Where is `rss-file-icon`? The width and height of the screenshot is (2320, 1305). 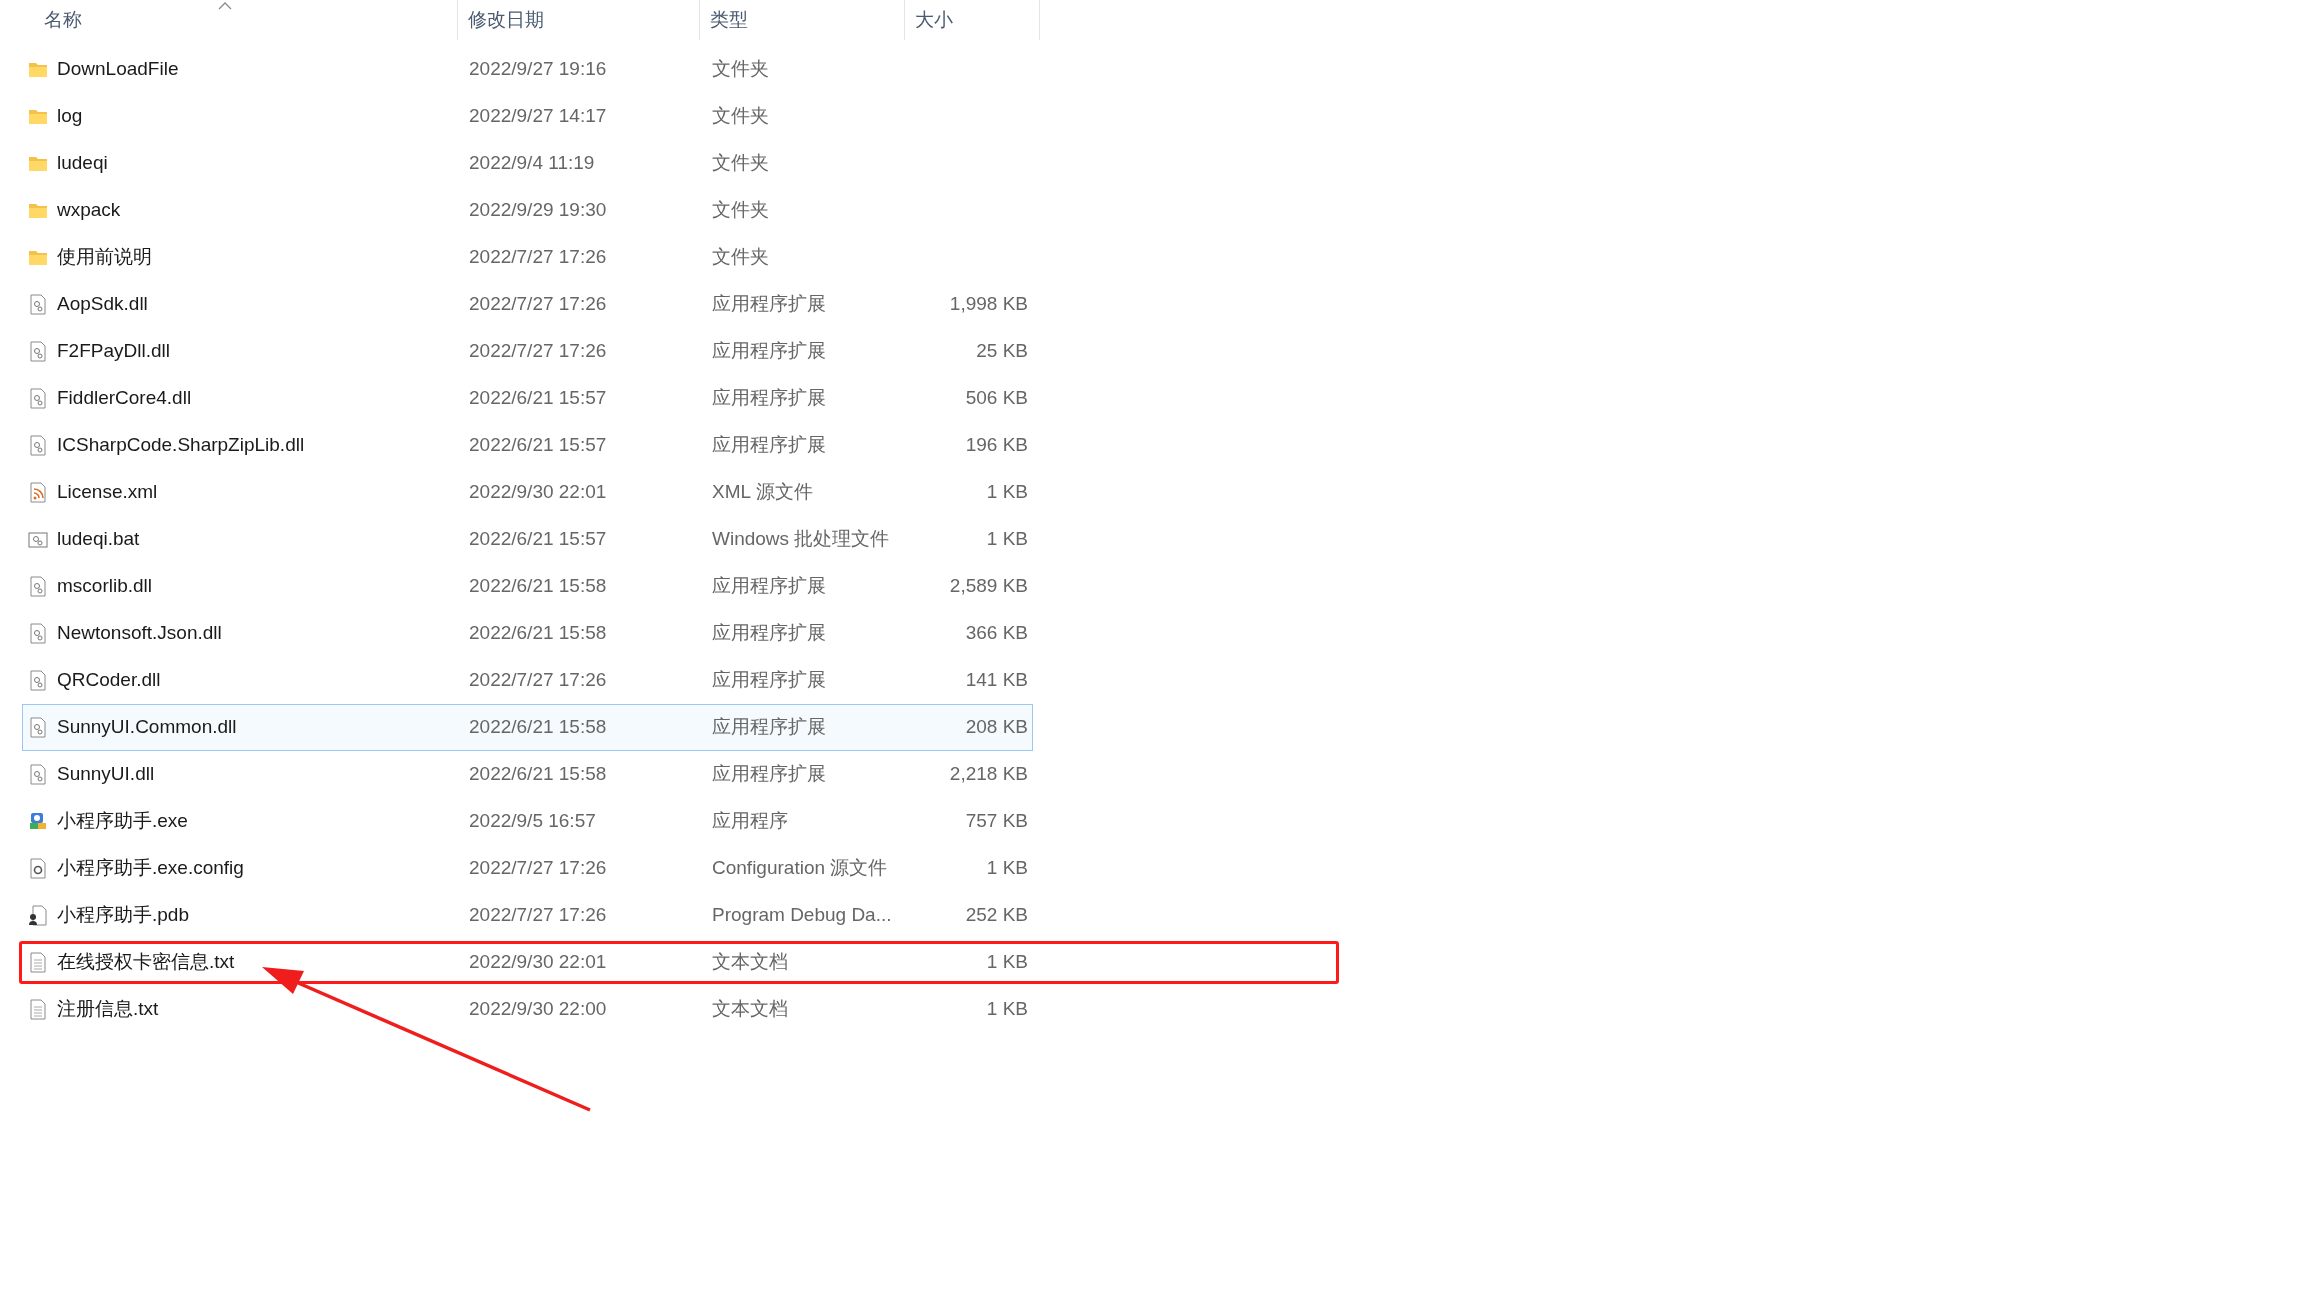 rss-file-icon is located at coordinates (38, 492).